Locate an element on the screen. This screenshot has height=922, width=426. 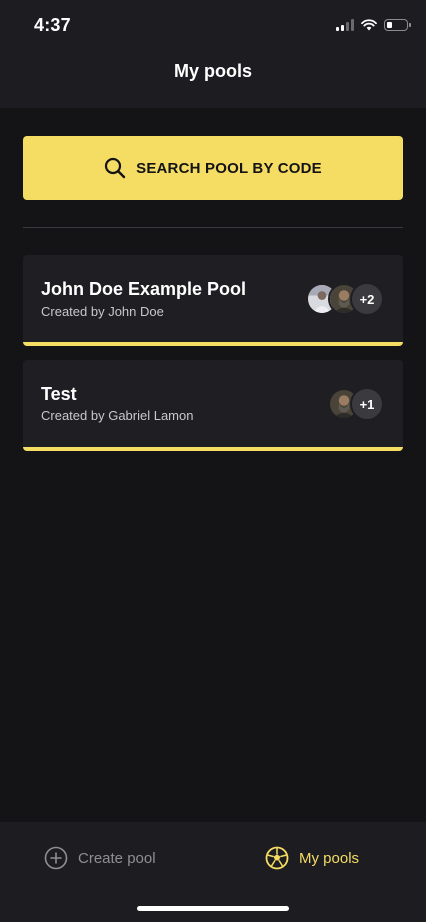
divider is located at coordinates (213, 227).